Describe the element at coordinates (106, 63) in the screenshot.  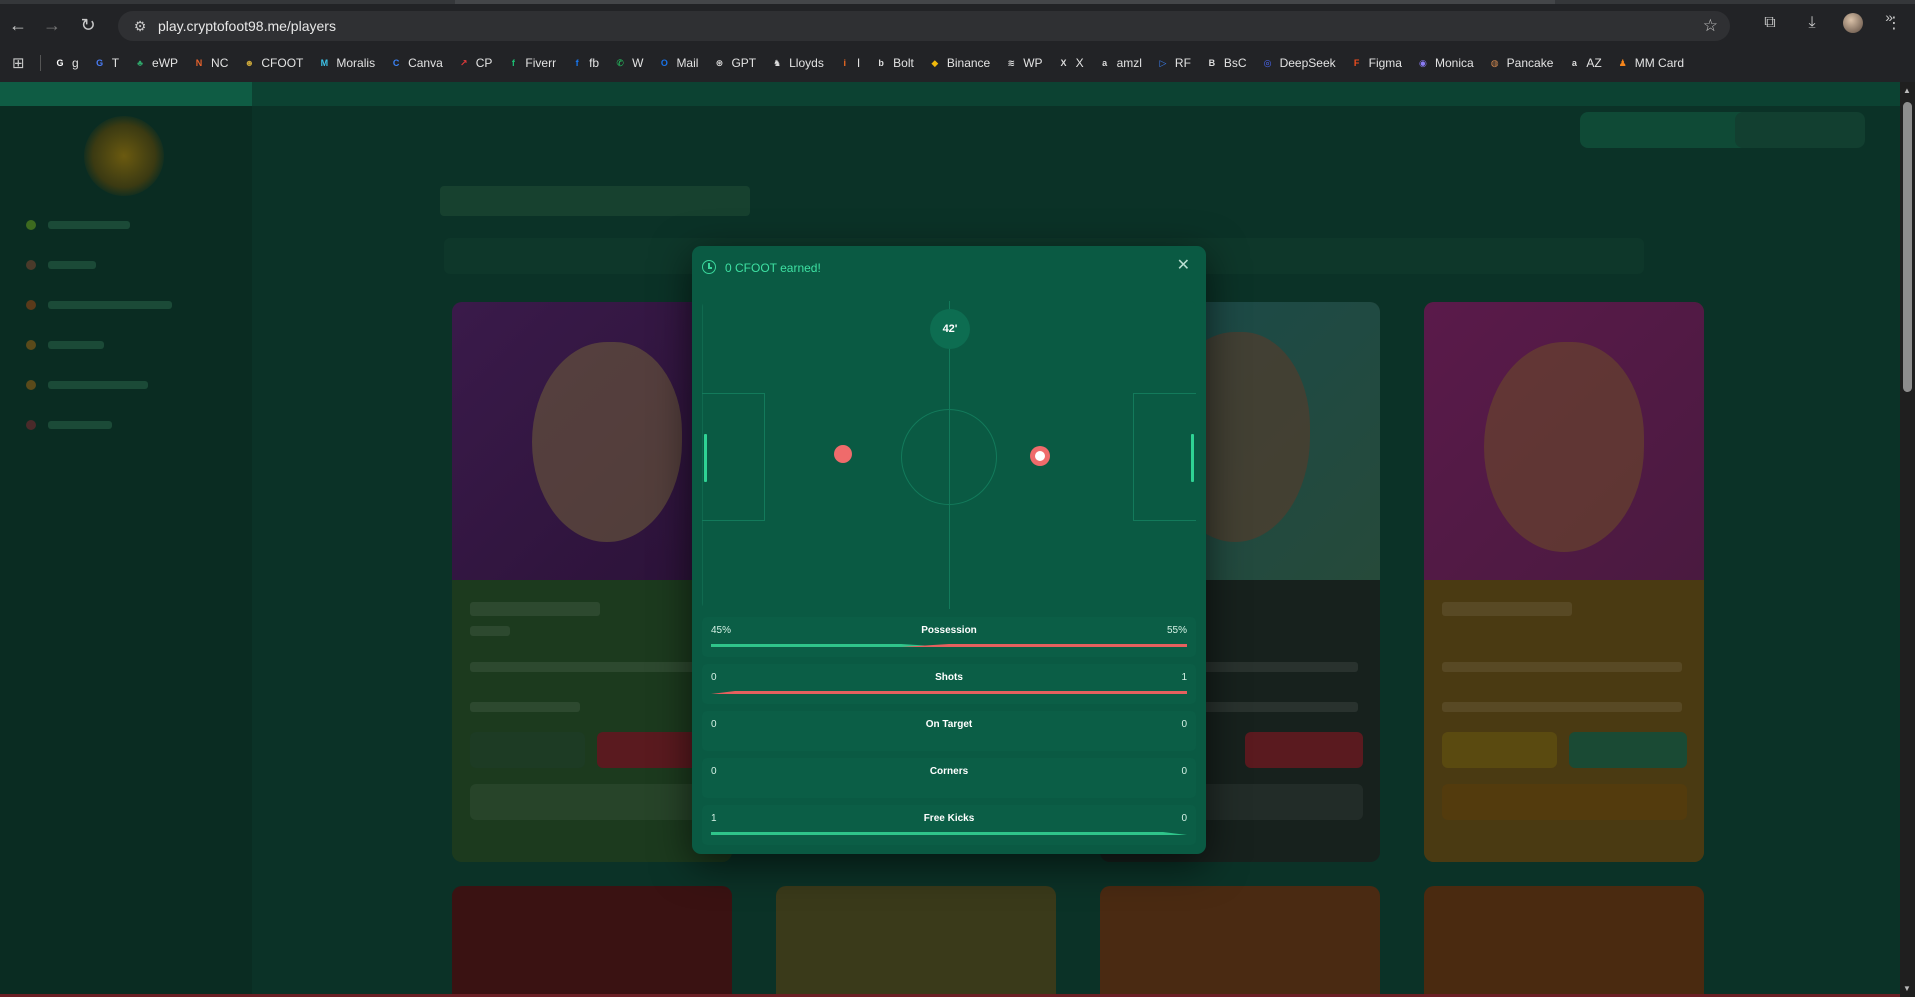
I see `bookmark-t: GT` at that location.